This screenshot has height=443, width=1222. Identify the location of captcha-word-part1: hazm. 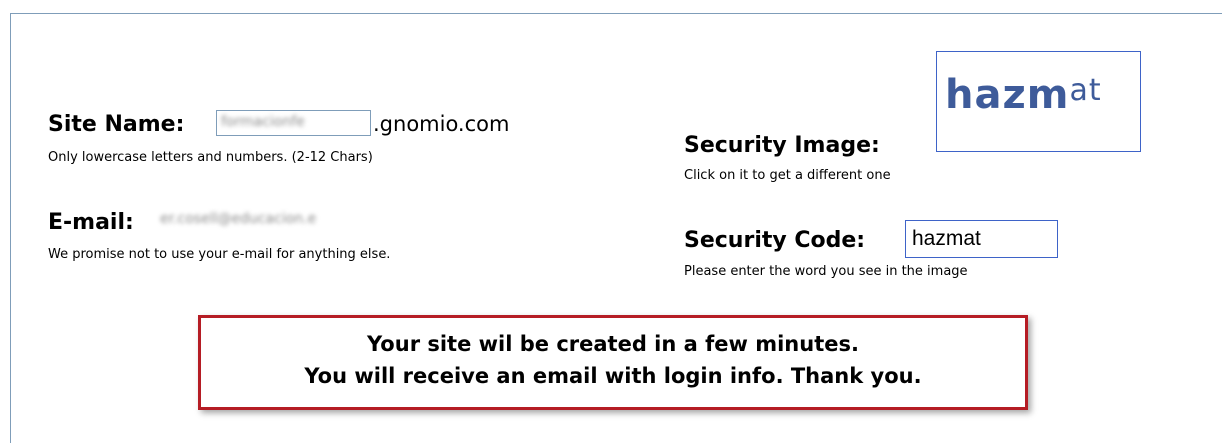
(1007, 95).